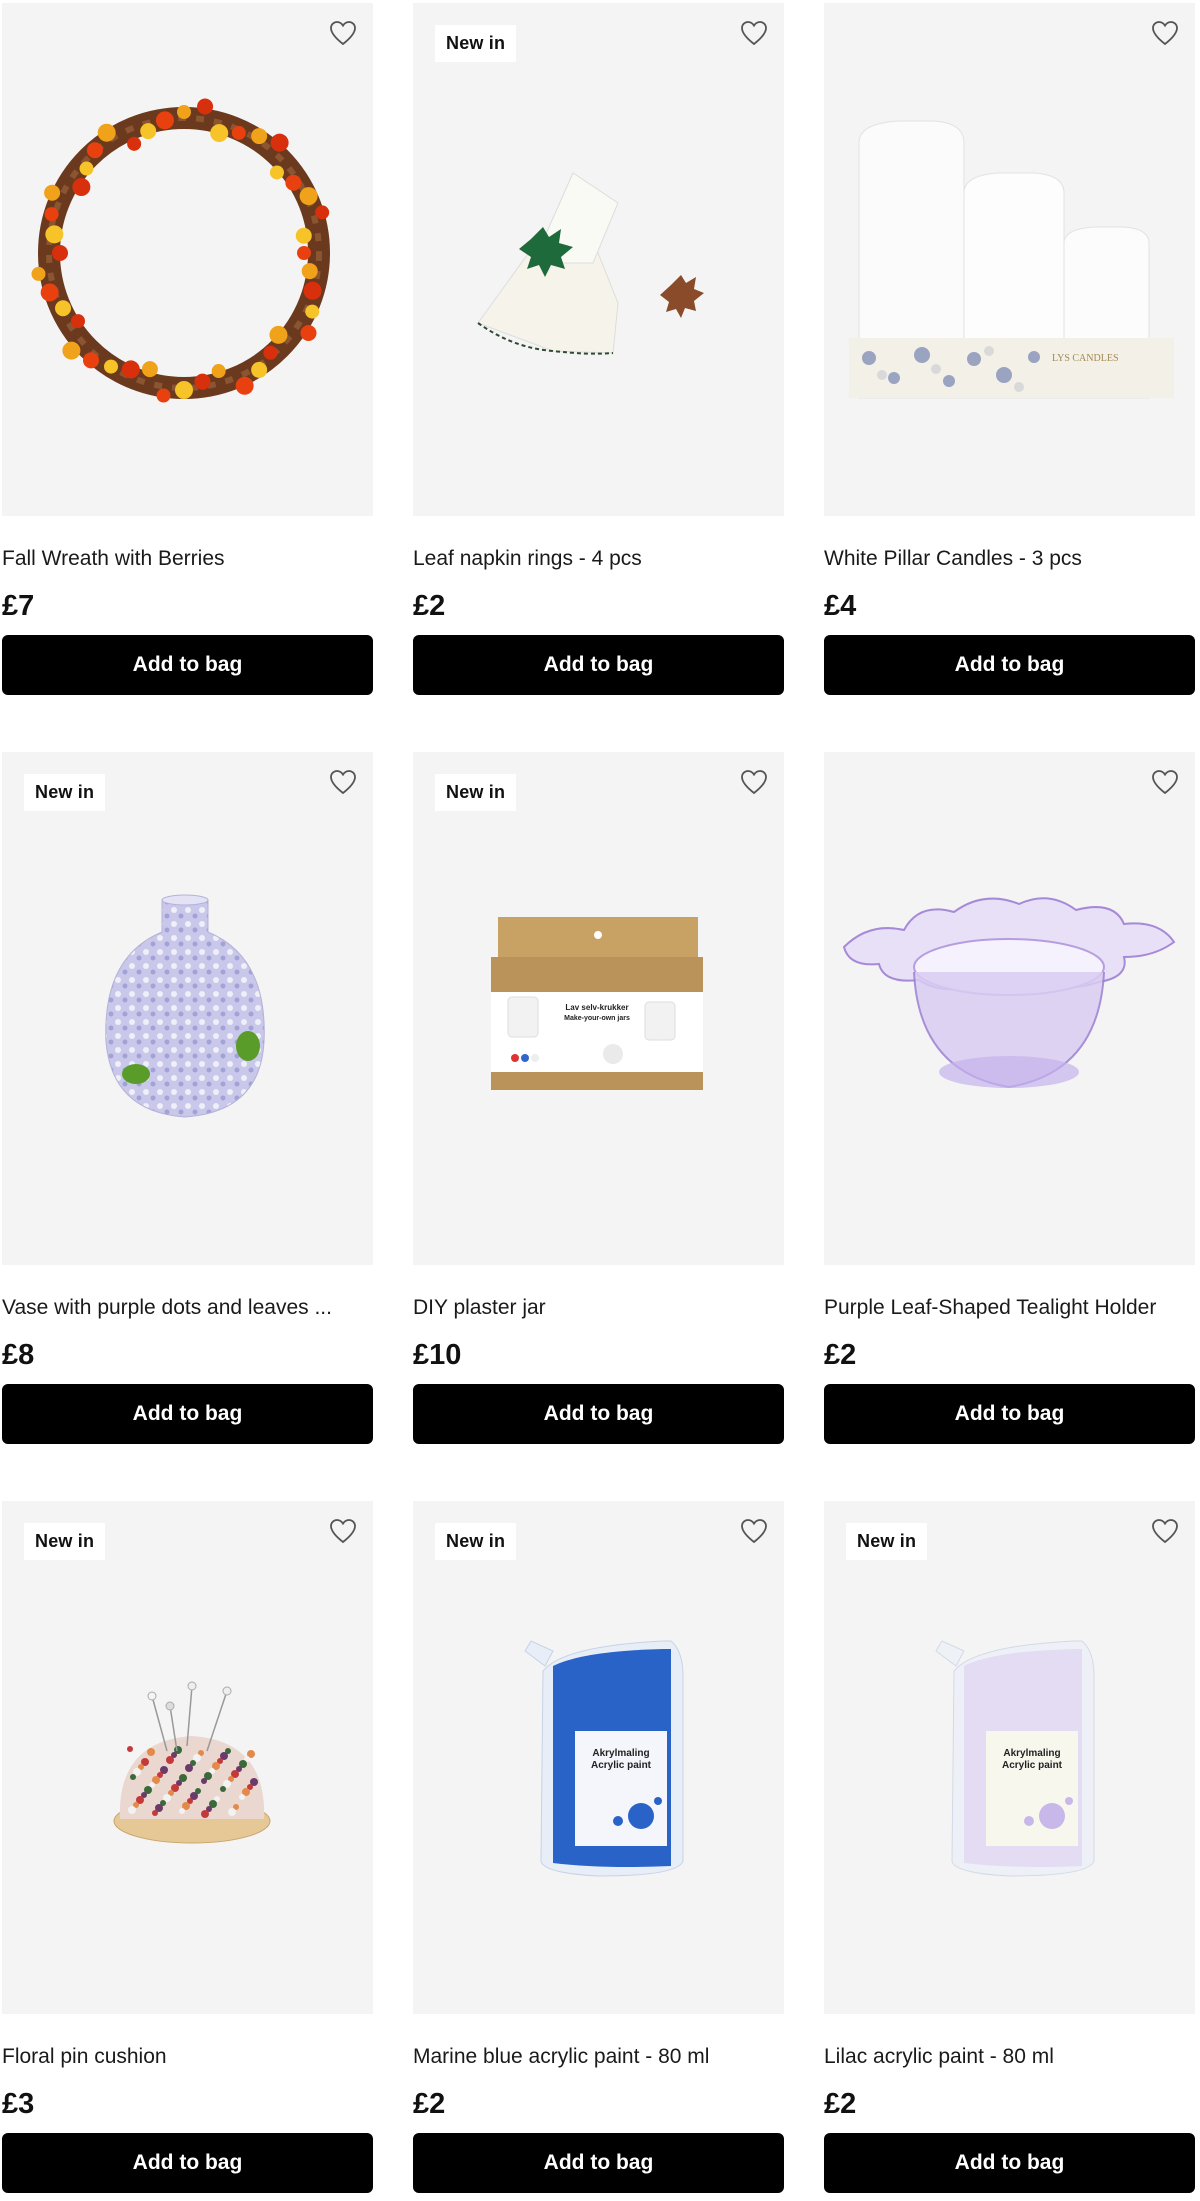 Image resolution: width=1200 pixels, height=2201 pixels. What do you see at coordinates (18, 2104) in the screenshot?
I see `product-price: £3` at bounding box center [18, 2104].